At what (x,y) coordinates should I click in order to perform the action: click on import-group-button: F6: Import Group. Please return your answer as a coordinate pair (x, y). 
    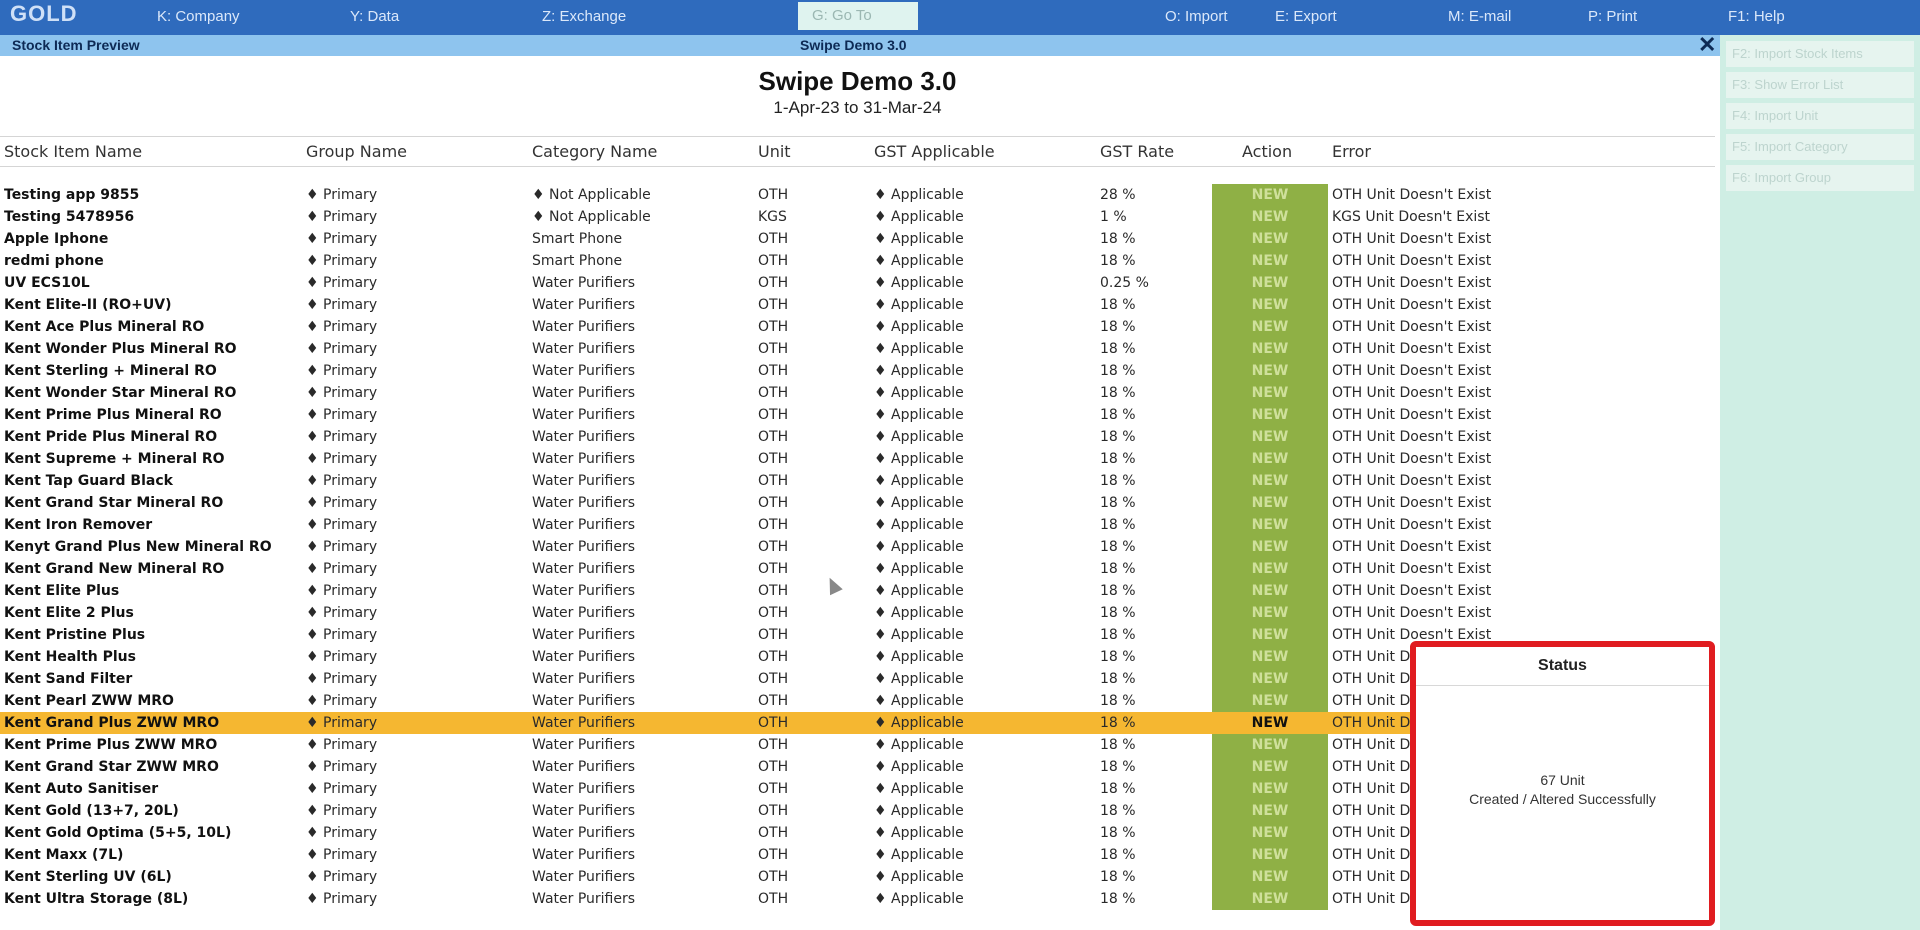
    Looking at the image, I should click on (1820, 178).